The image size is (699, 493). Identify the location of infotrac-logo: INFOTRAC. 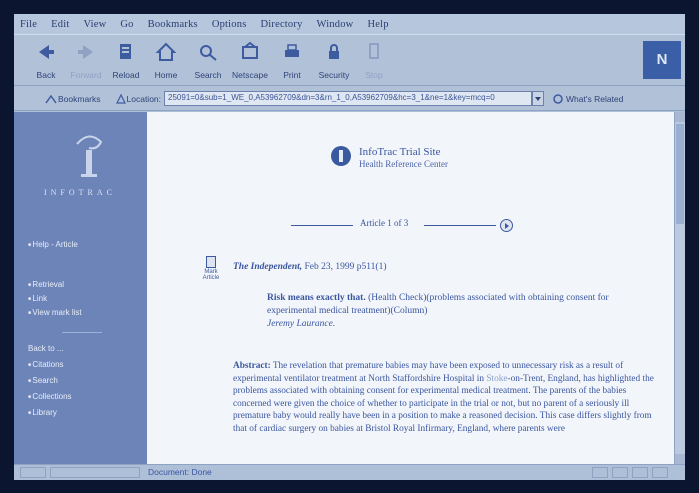
(80, 165).